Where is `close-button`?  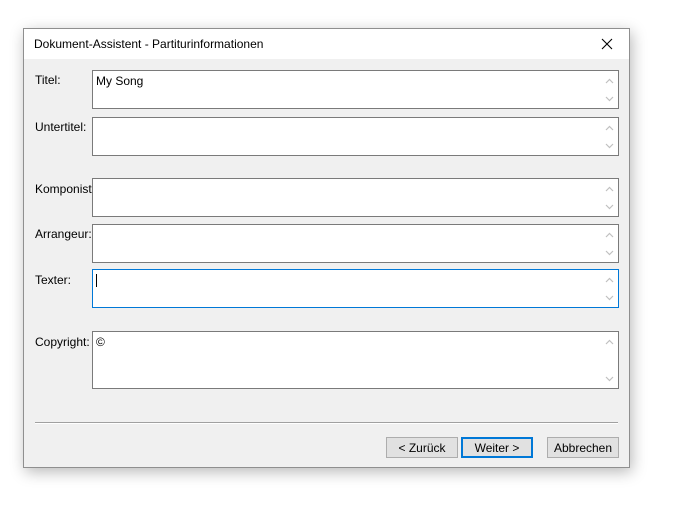 close-button is located at coordinates (607, 44).